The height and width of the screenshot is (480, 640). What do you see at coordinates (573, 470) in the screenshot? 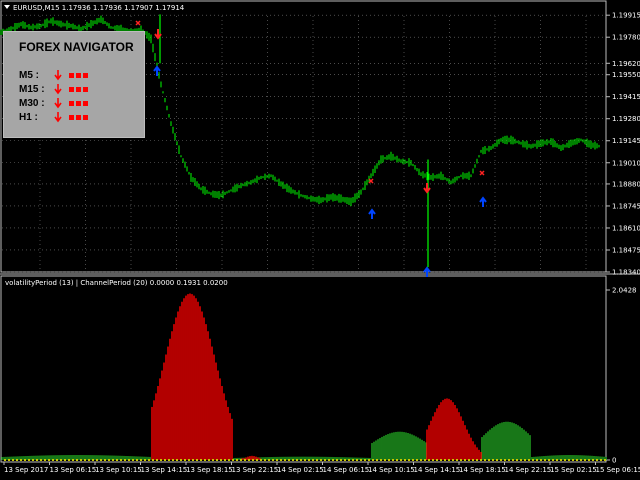
I see `time-tick-label: 15 Sep 02:15` at bounding box center [573, 470].